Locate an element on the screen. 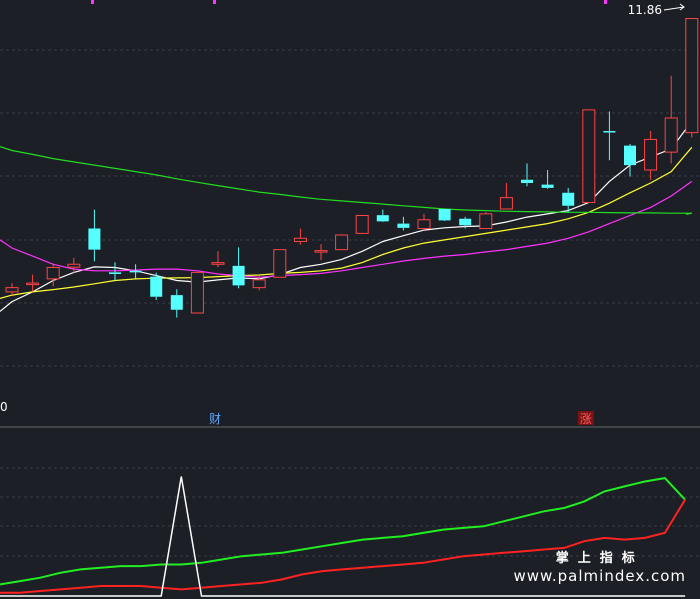  signal-markers: 财涨 is located at coordinates (401, 418).